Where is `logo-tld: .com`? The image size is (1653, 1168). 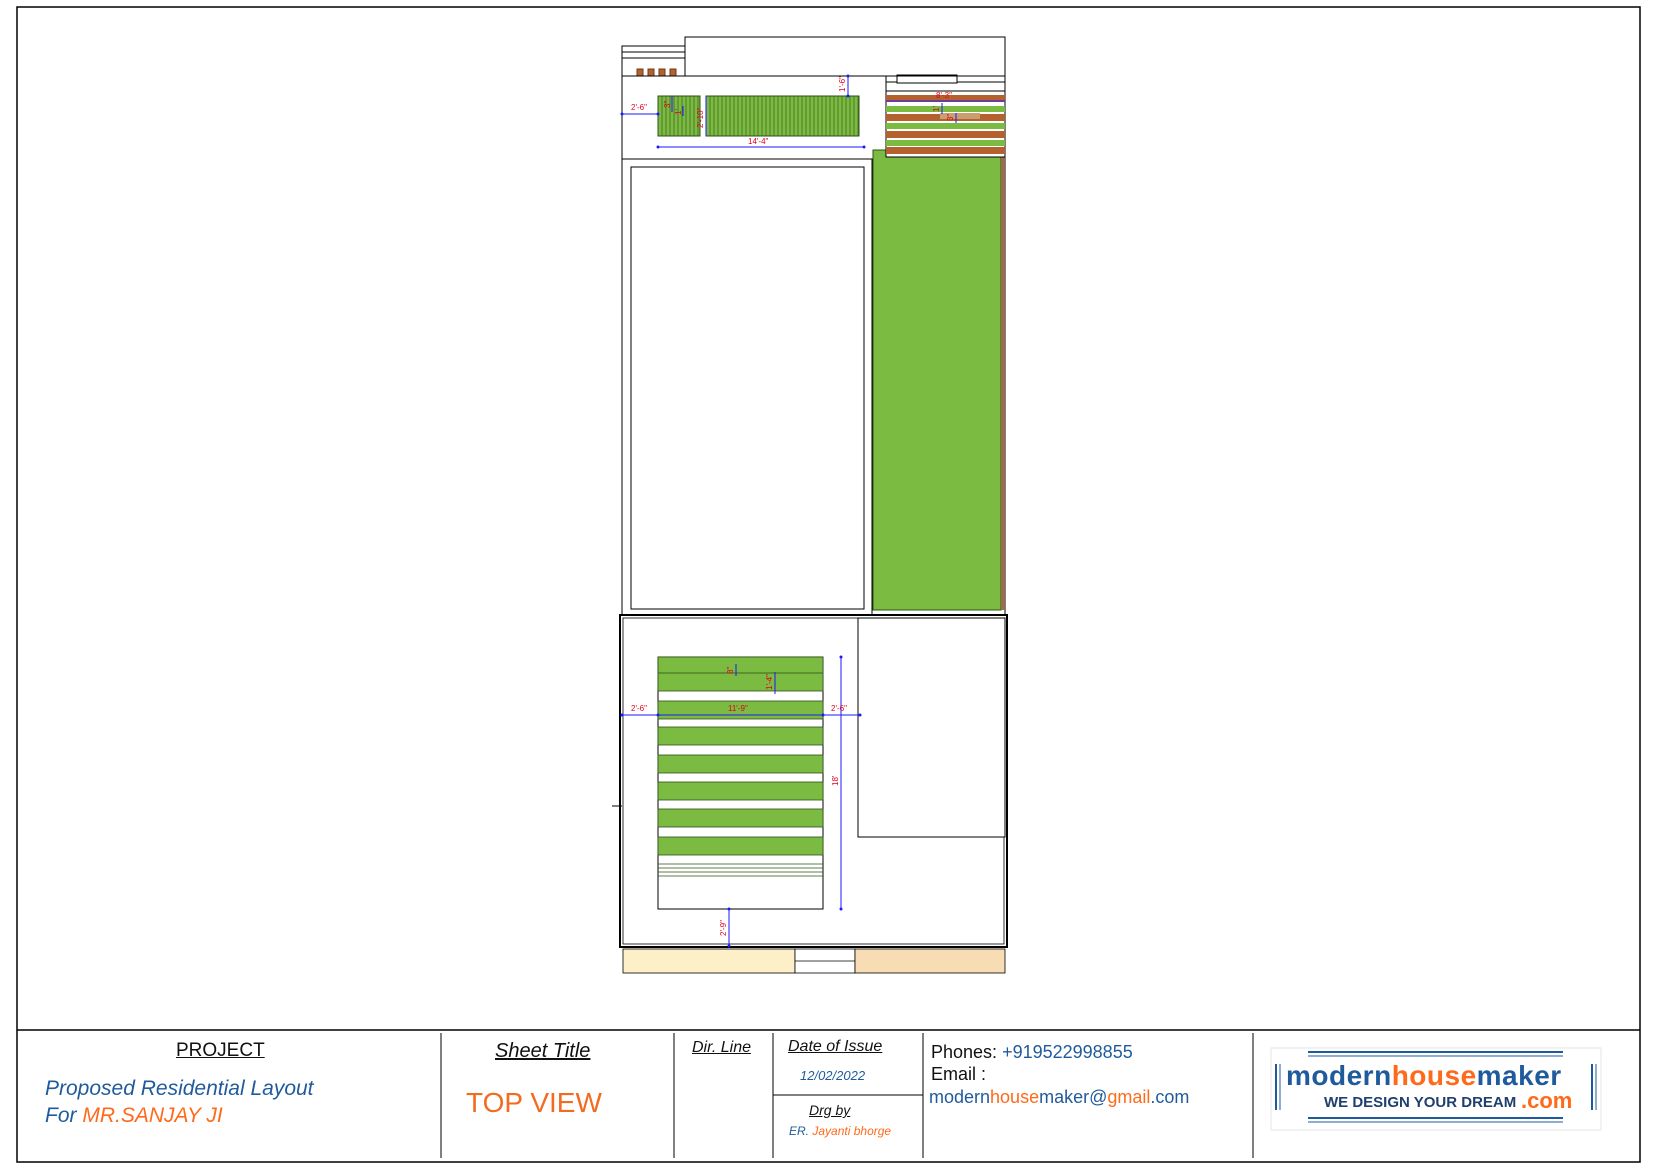
logo-tld: .com is located at coordinates (1547, 1100).